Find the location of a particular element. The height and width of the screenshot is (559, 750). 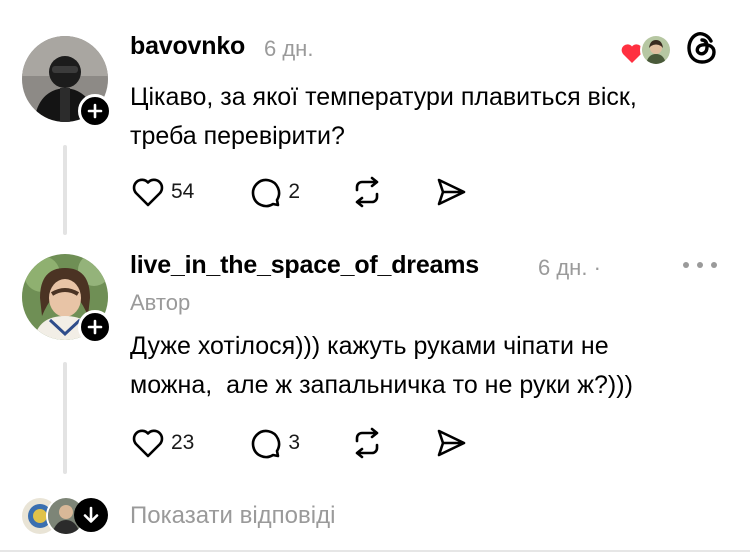

action-bar: 23 3 is located at coordinates (322, 443).